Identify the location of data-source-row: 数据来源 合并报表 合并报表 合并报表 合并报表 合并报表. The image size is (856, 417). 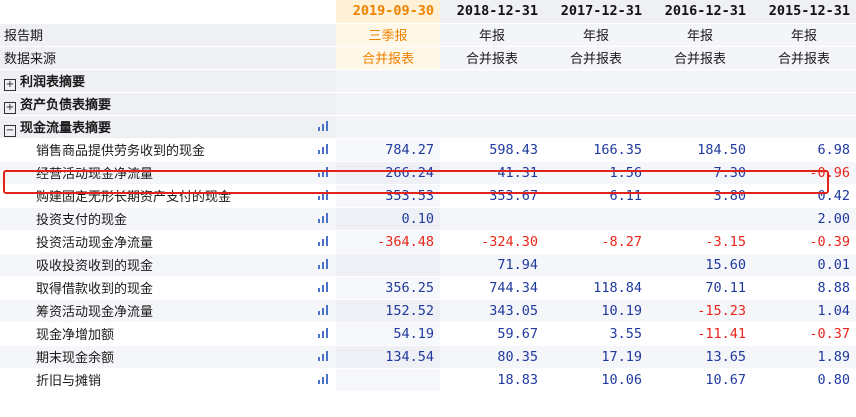
(428, 58).